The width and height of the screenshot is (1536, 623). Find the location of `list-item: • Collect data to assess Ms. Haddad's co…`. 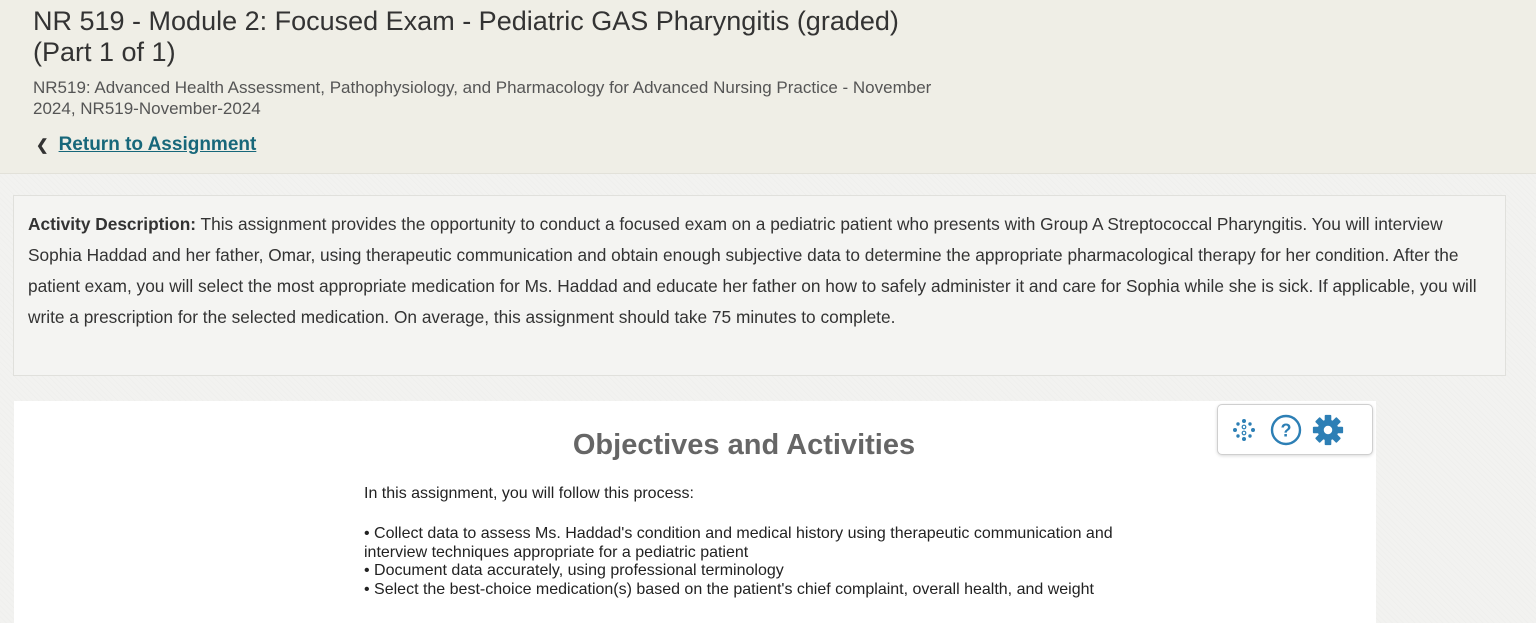

list-item: • Collect data to assess Ms. Haddad's co… is located at coordinates (738, 543).